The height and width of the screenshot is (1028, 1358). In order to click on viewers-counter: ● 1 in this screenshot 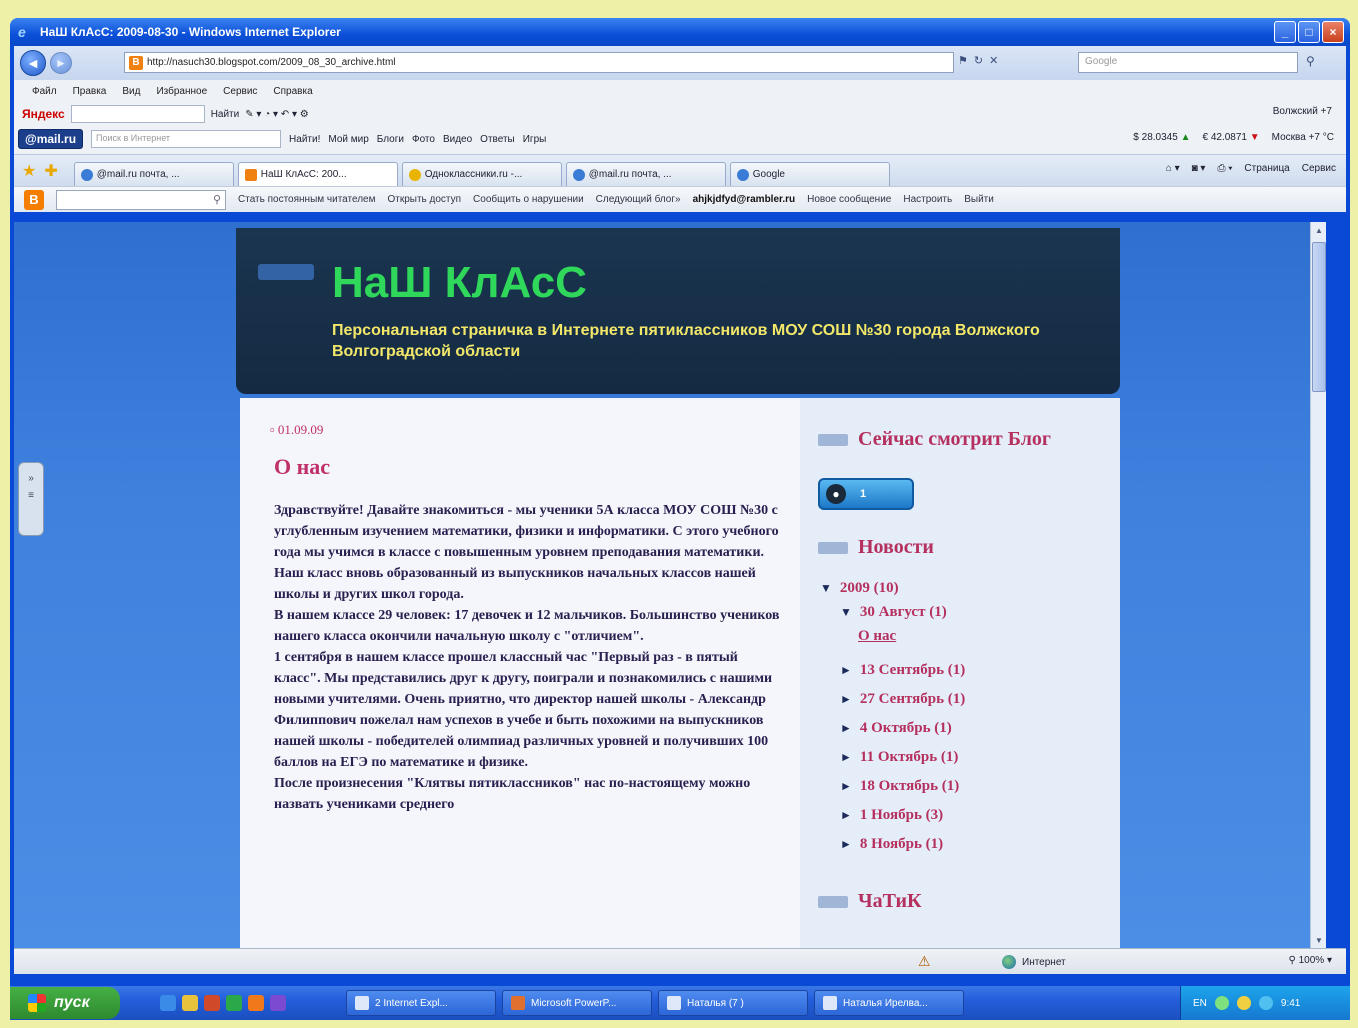, I will do `click(866, 494)`.